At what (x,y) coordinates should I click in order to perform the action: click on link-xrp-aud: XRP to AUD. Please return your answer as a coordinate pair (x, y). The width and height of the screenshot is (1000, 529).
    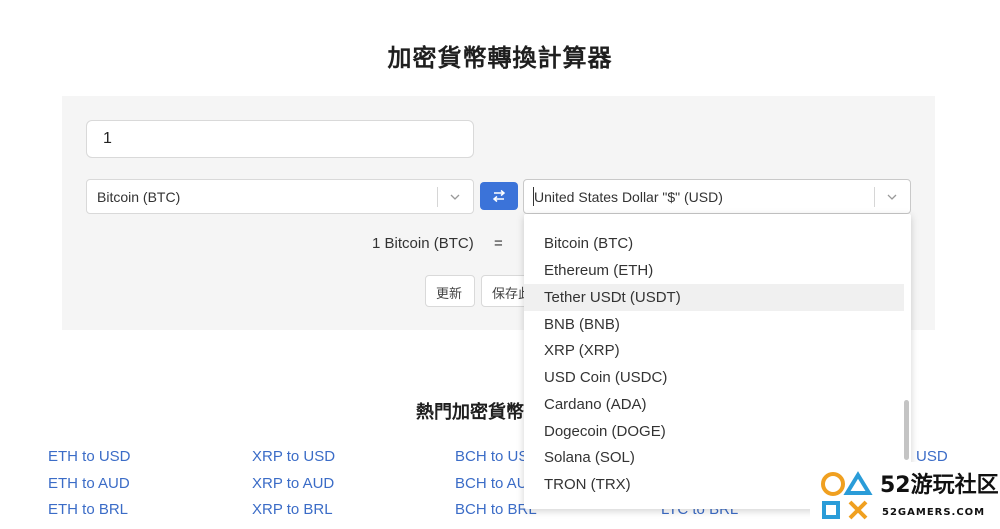
    Looking at the image, I should click on (293, 483).